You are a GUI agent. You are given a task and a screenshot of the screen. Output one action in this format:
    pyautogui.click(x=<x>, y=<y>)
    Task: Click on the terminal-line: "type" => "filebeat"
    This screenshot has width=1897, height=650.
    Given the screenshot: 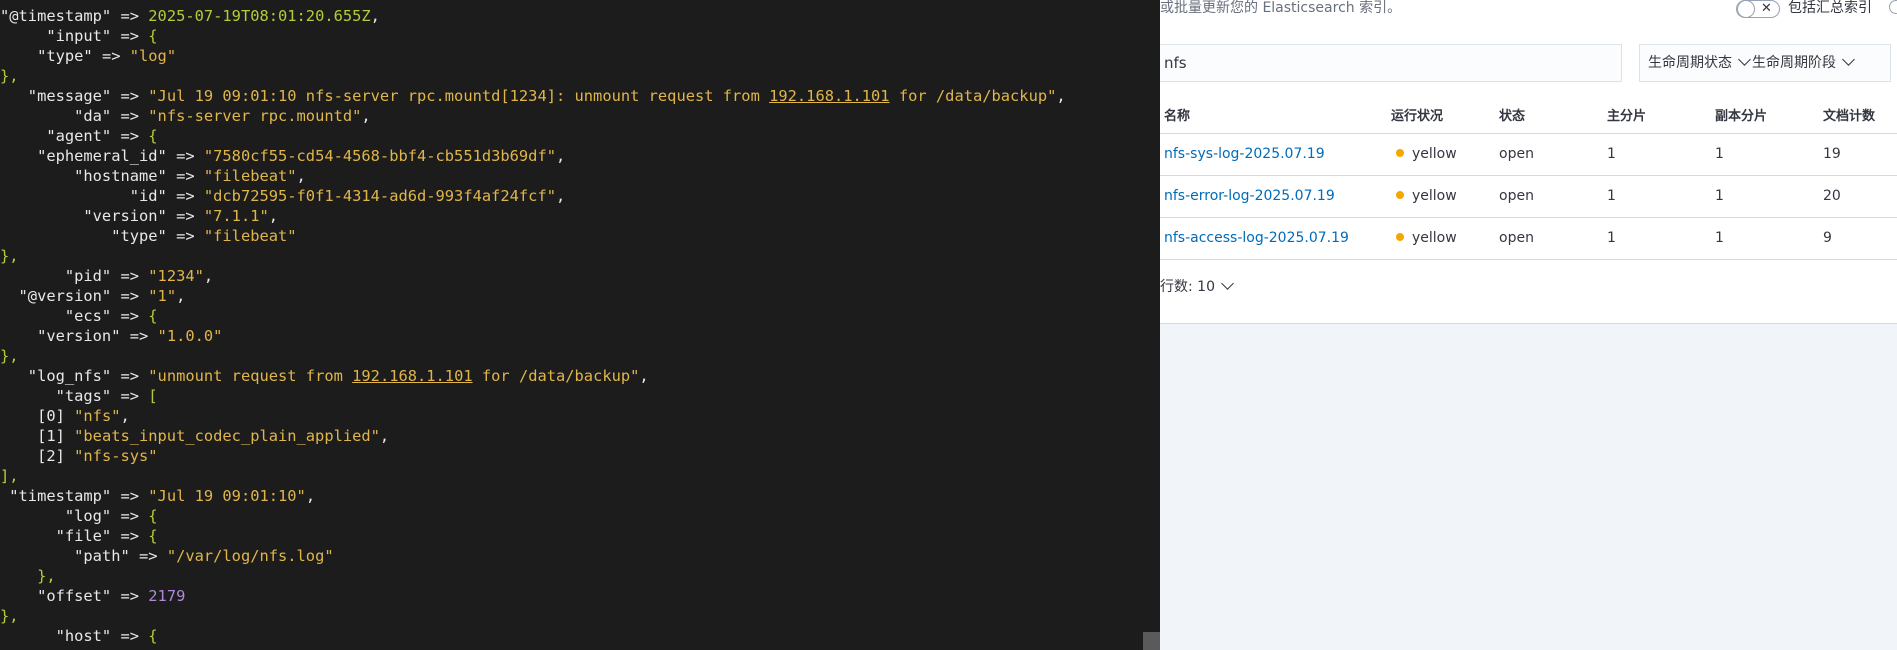 What is the action you would take?
    pyautogui.click(x=148, y=236)
    